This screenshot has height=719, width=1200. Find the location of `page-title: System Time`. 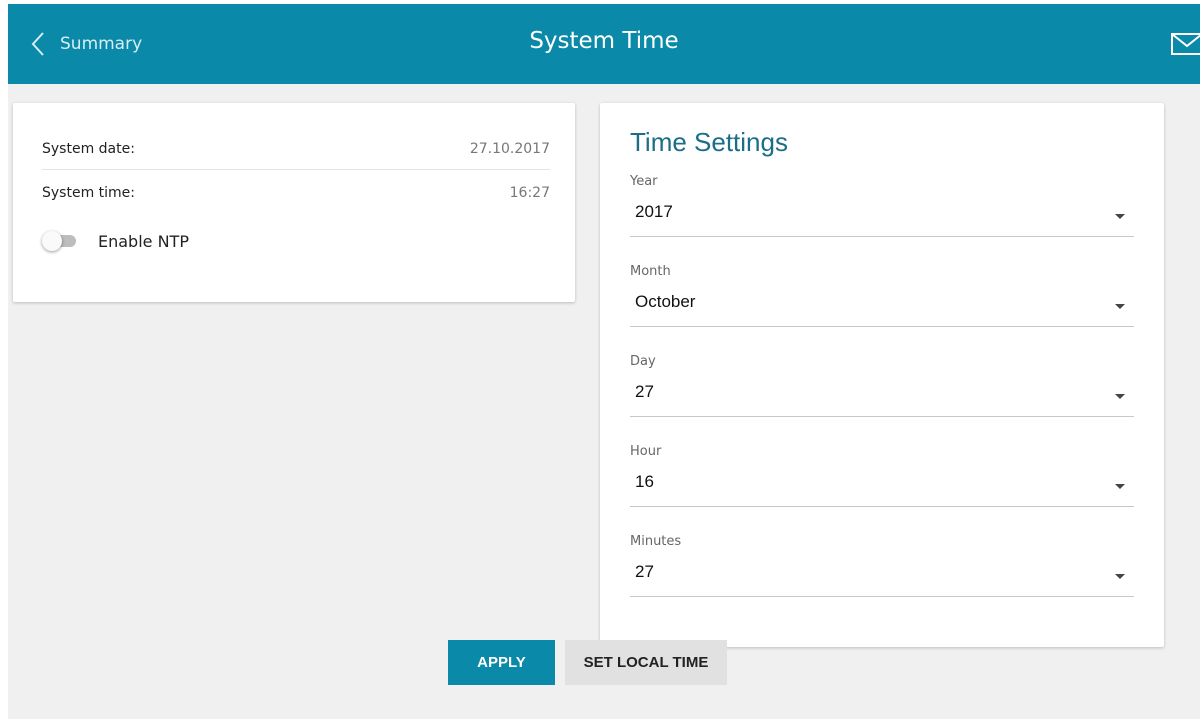

page-title: System Time is located at coordinates (604, 41).